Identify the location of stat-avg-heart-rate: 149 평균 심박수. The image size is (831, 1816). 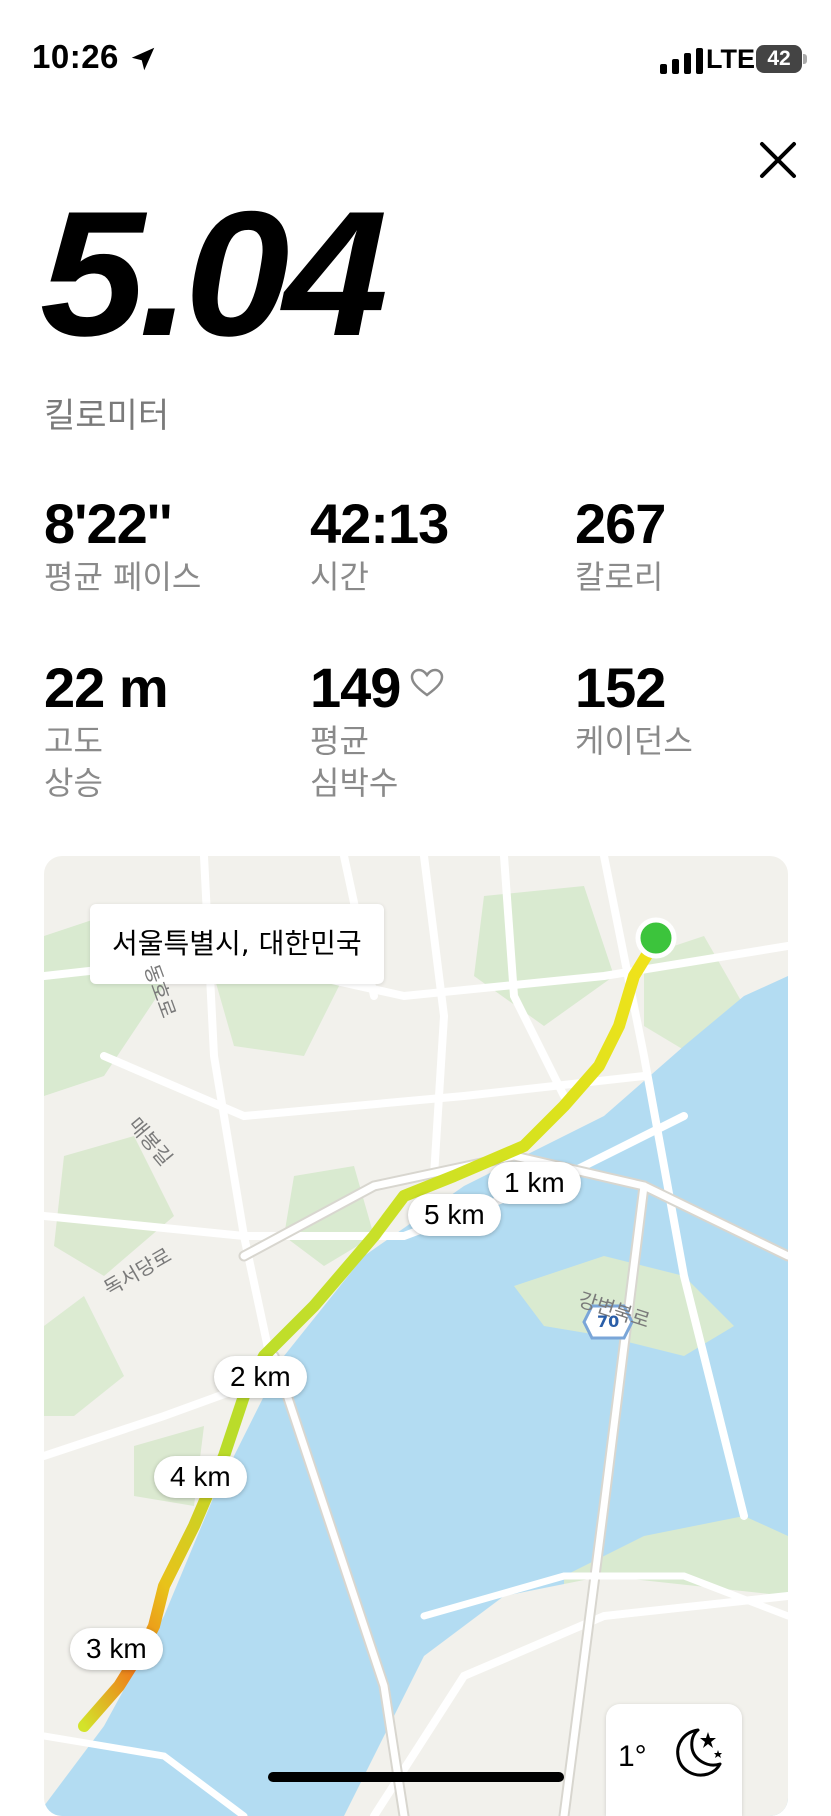
(435, 730).